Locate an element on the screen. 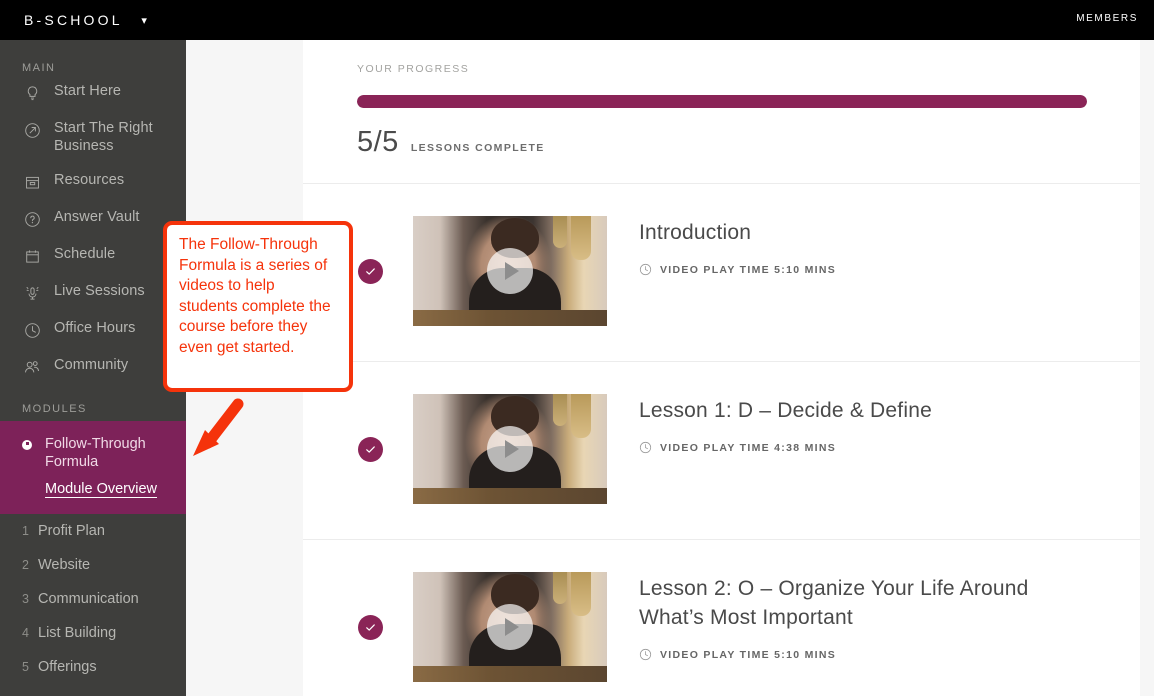 Image resolution: width=1154 pixels, height=696 pixels. brand-menu: B-SCHOOL ▾ is located at coordinates (87, 20).